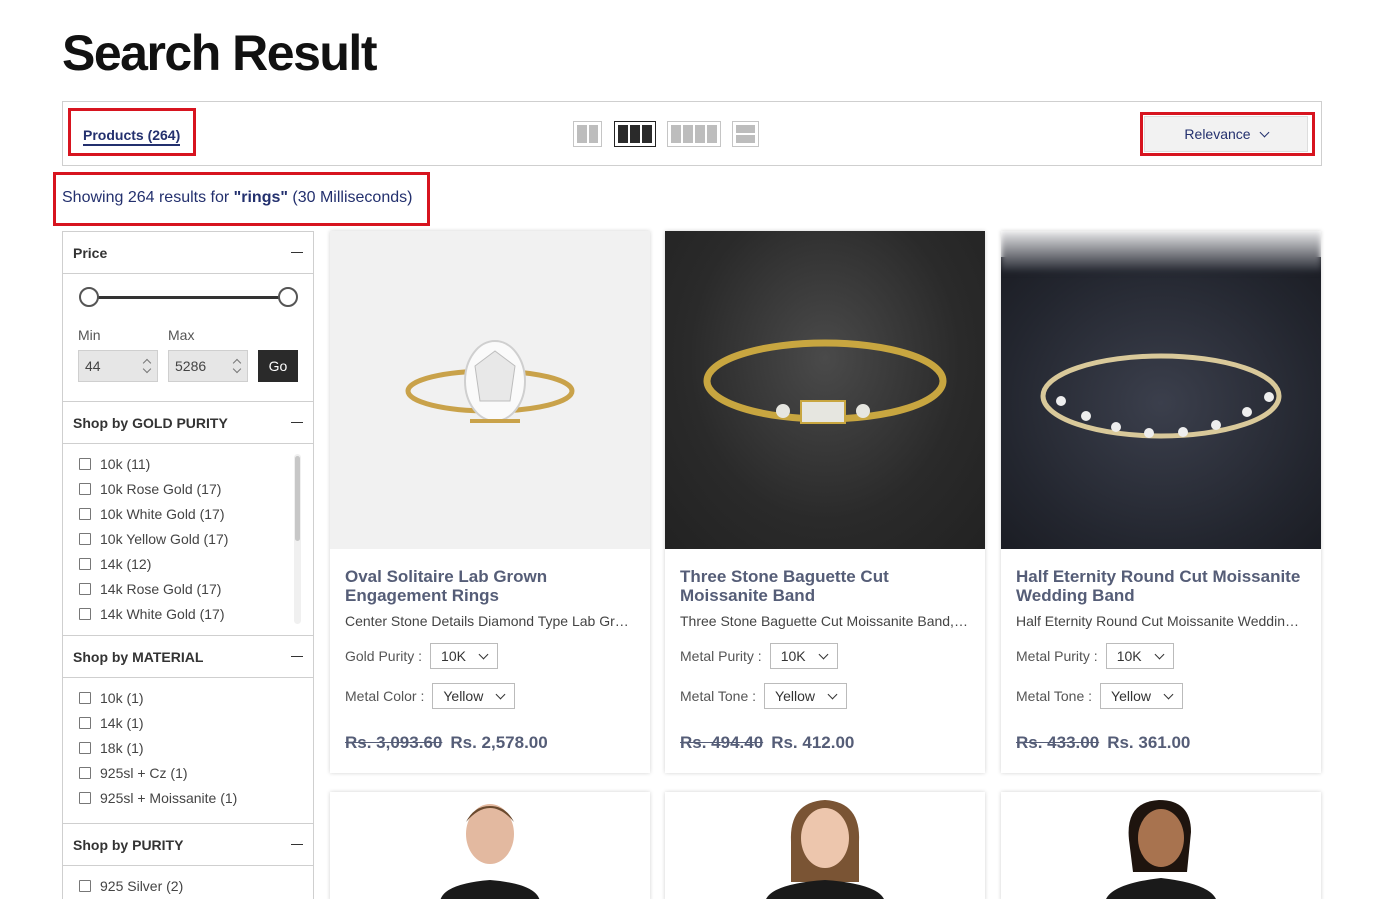 This screenshot has height=899, width=1384. I want to click on grid-4-view-icon, so click(694, 134).